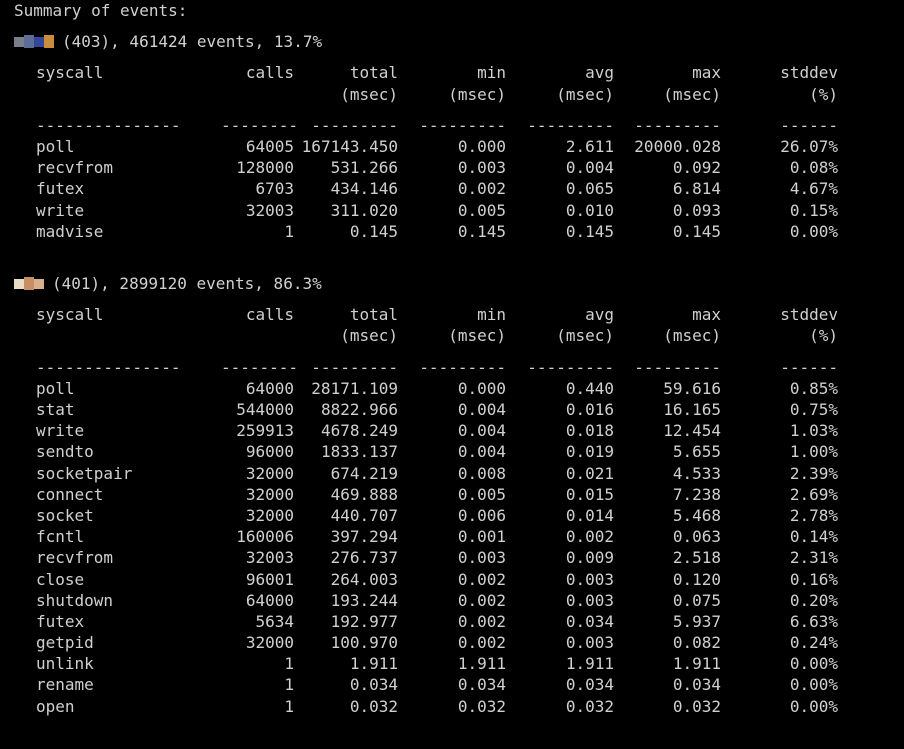 This screenshot has height=749, width=904. What do you see at coordinates (364, 515) in the screenshot?
I see `cell-total: 440.707` at bounding box center [364, 515].